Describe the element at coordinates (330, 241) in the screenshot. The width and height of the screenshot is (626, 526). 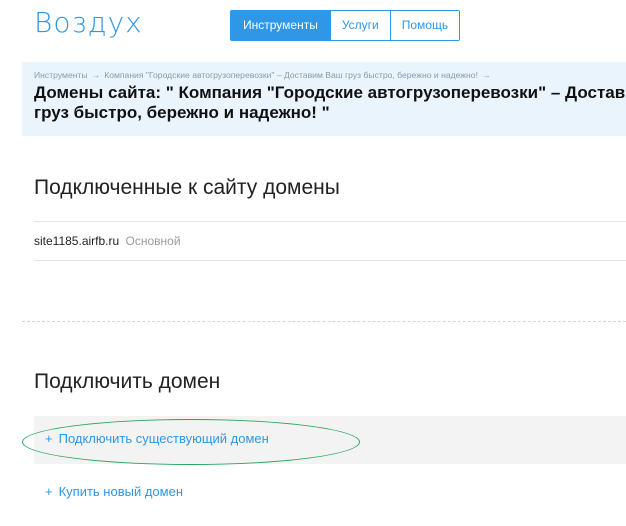
I see `domain-row: site1185.airfb.ru Основной` at that location.